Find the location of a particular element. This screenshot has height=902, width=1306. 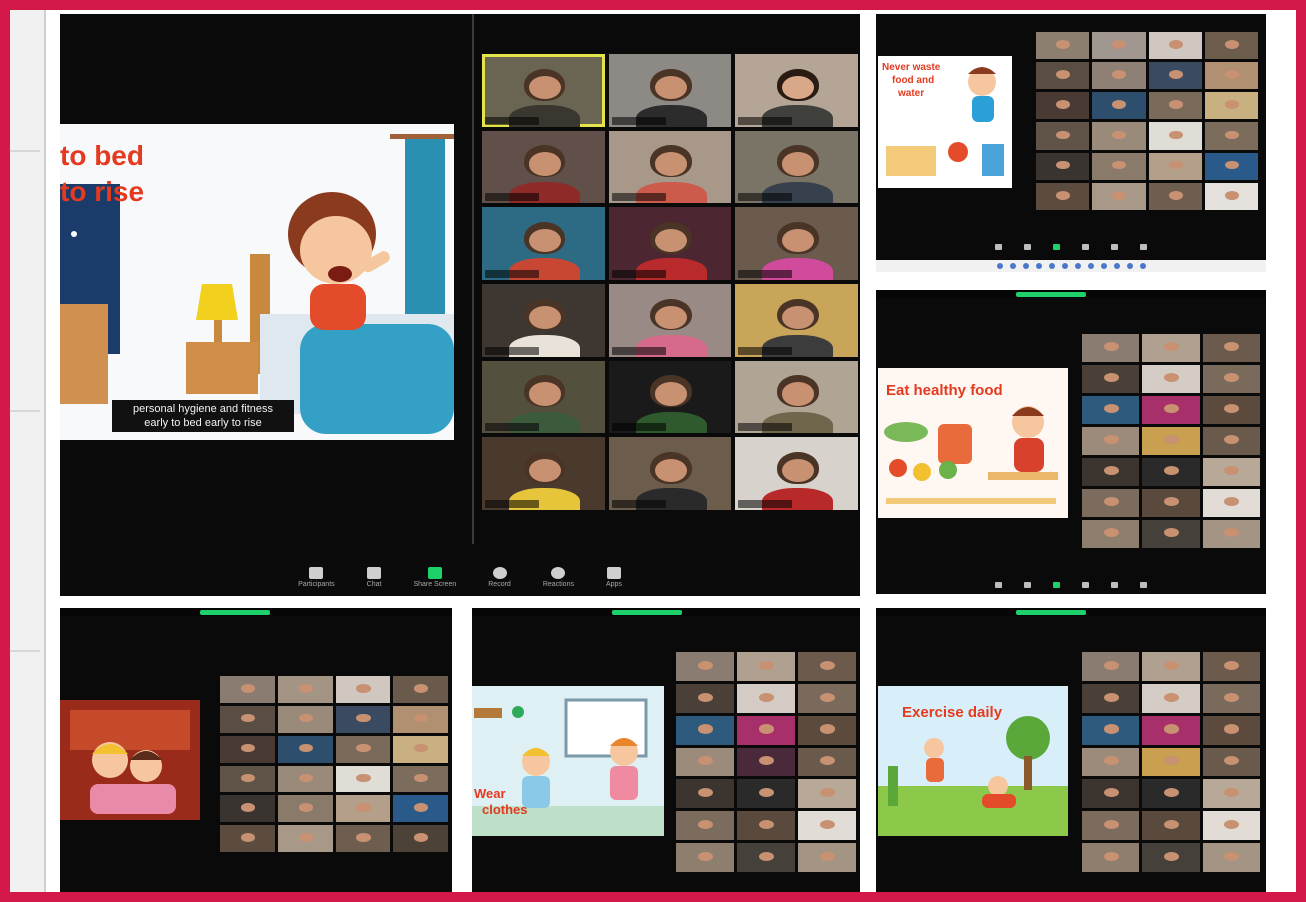

reactions-button: Reactions is located at coordinates (558, 577).